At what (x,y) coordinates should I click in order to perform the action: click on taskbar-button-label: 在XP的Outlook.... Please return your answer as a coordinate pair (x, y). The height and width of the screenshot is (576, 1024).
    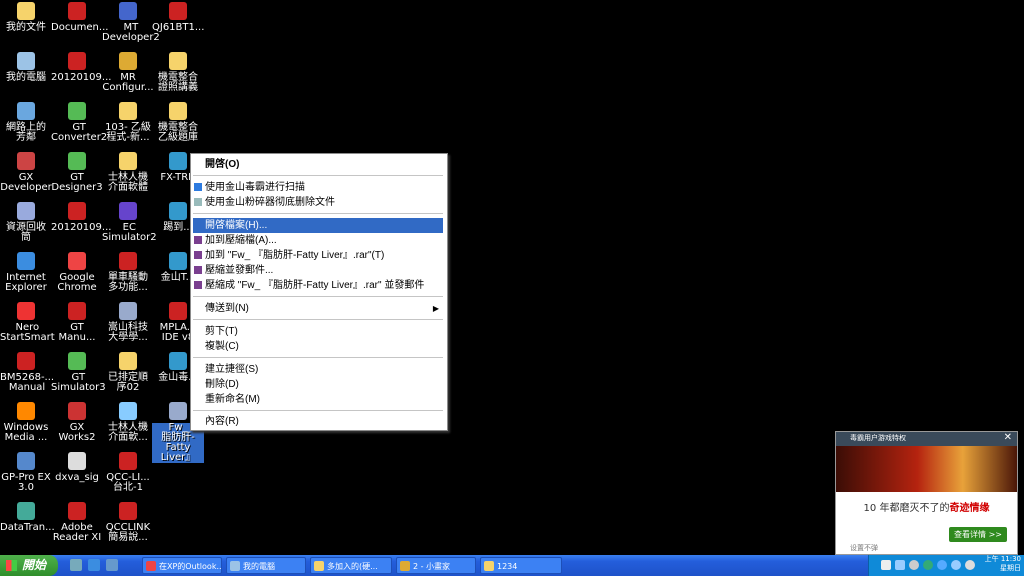
    Looking at the image, I should click on (190, 566).